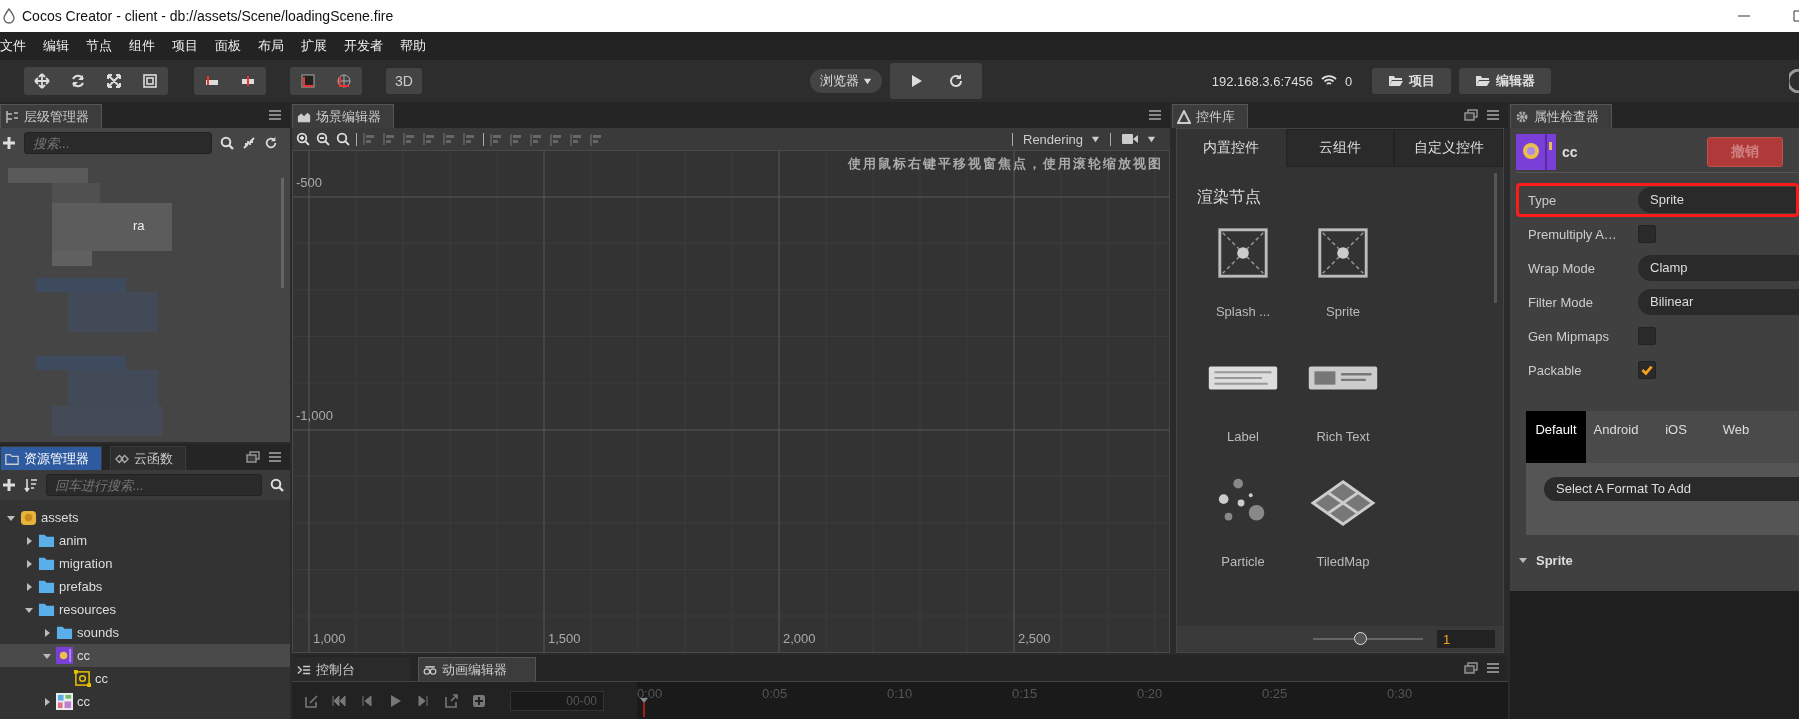  I want to click on next-frame-icon, so click(423, 700).